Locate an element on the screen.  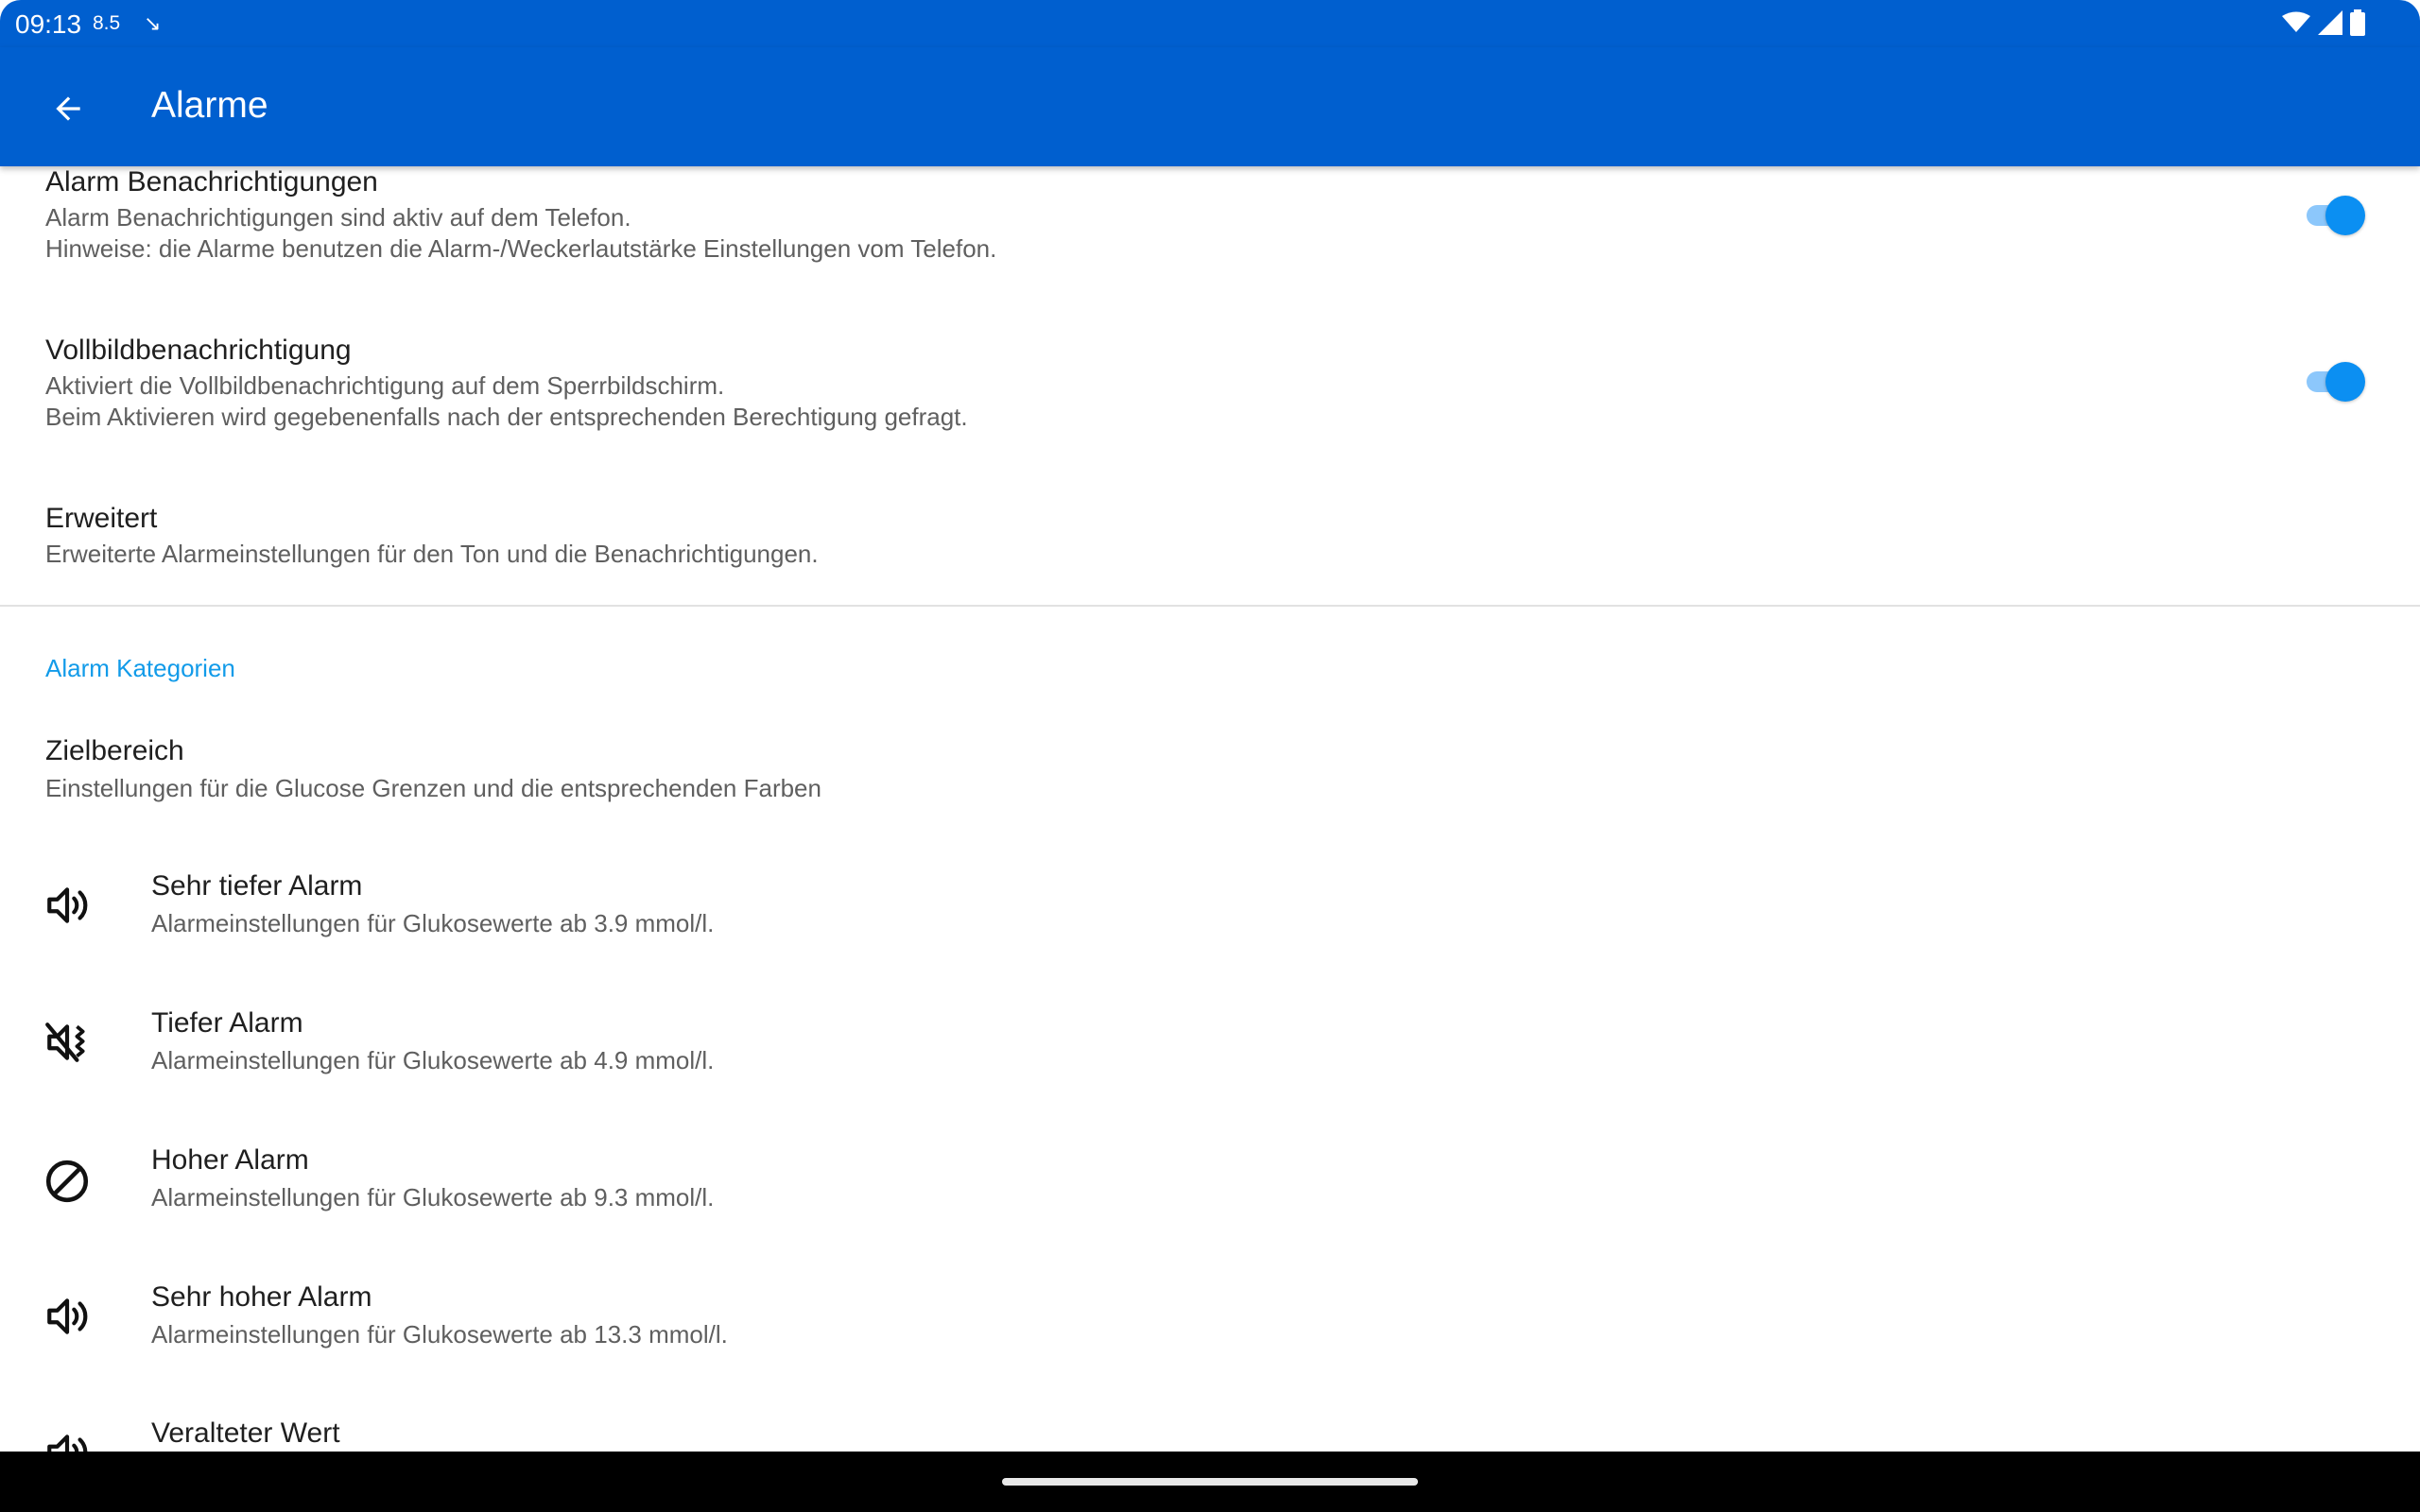
very-high-alarm-title: Sehr hoher Alarm is located at coordinates (261, 1297).